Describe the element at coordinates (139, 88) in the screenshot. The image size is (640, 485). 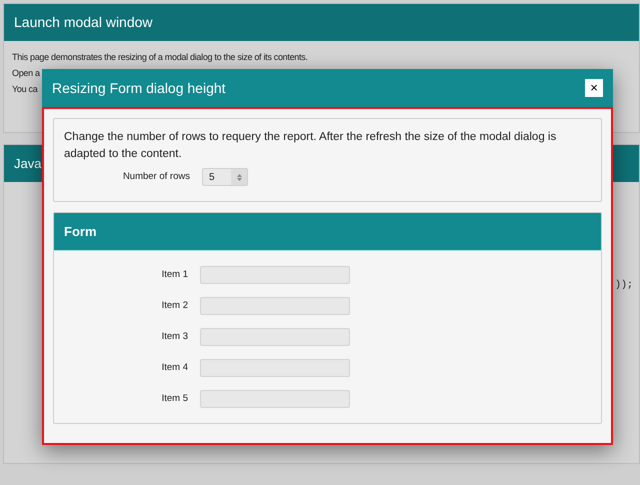
I see `dialog-title: Resizing Form dialog height` at that location.